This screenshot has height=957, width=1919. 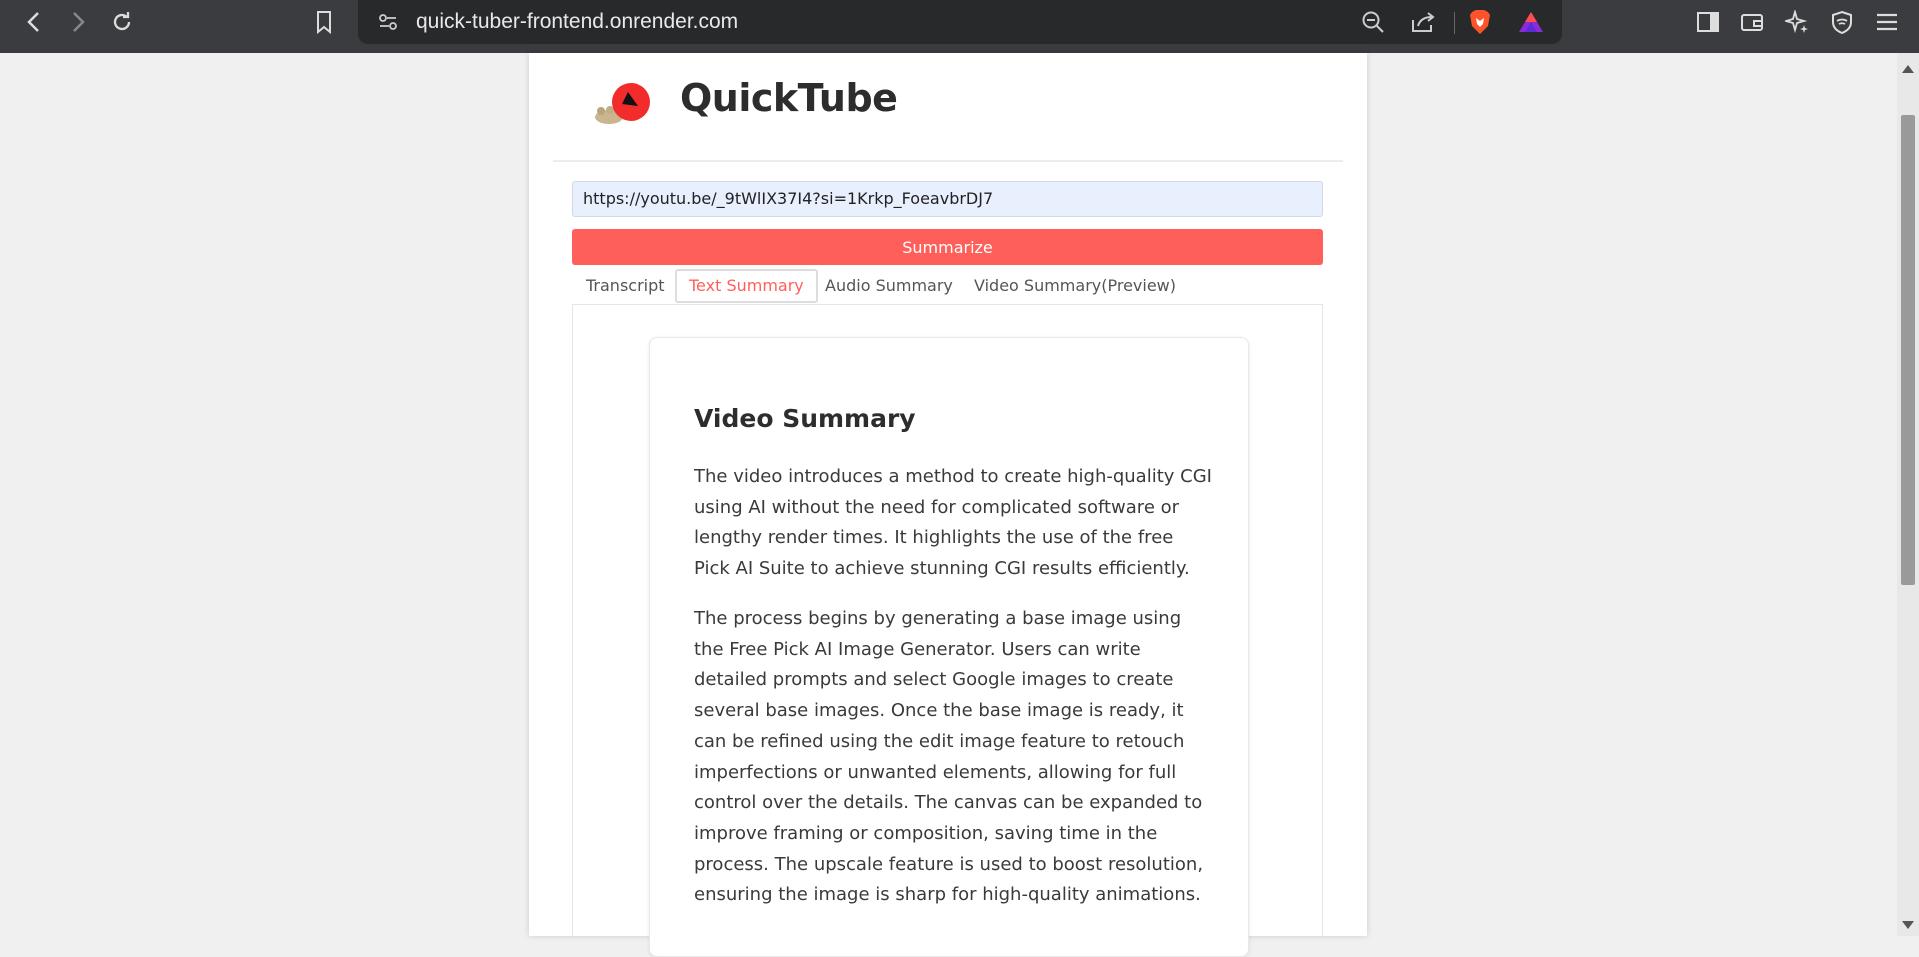 What do you see at coordinates (78, 22) in the screenshot?
I see `forward-icon` at bounding box center [78, 22].